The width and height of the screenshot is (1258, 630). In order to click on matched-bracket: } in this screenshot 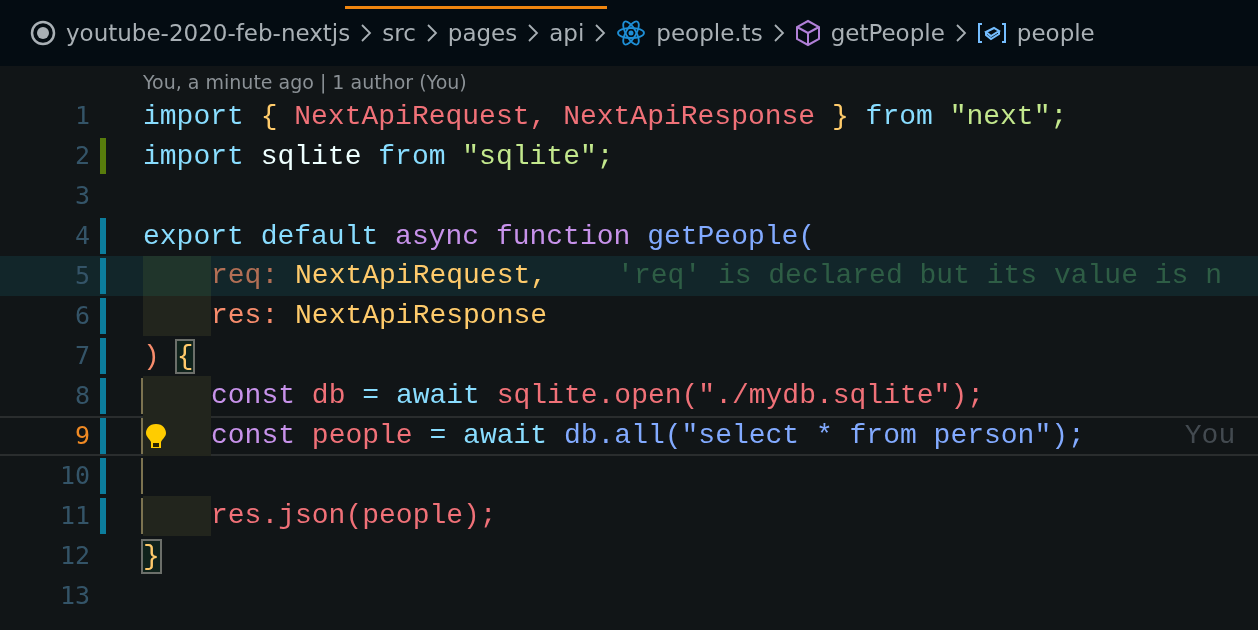, I will do `click(151, 556)`.